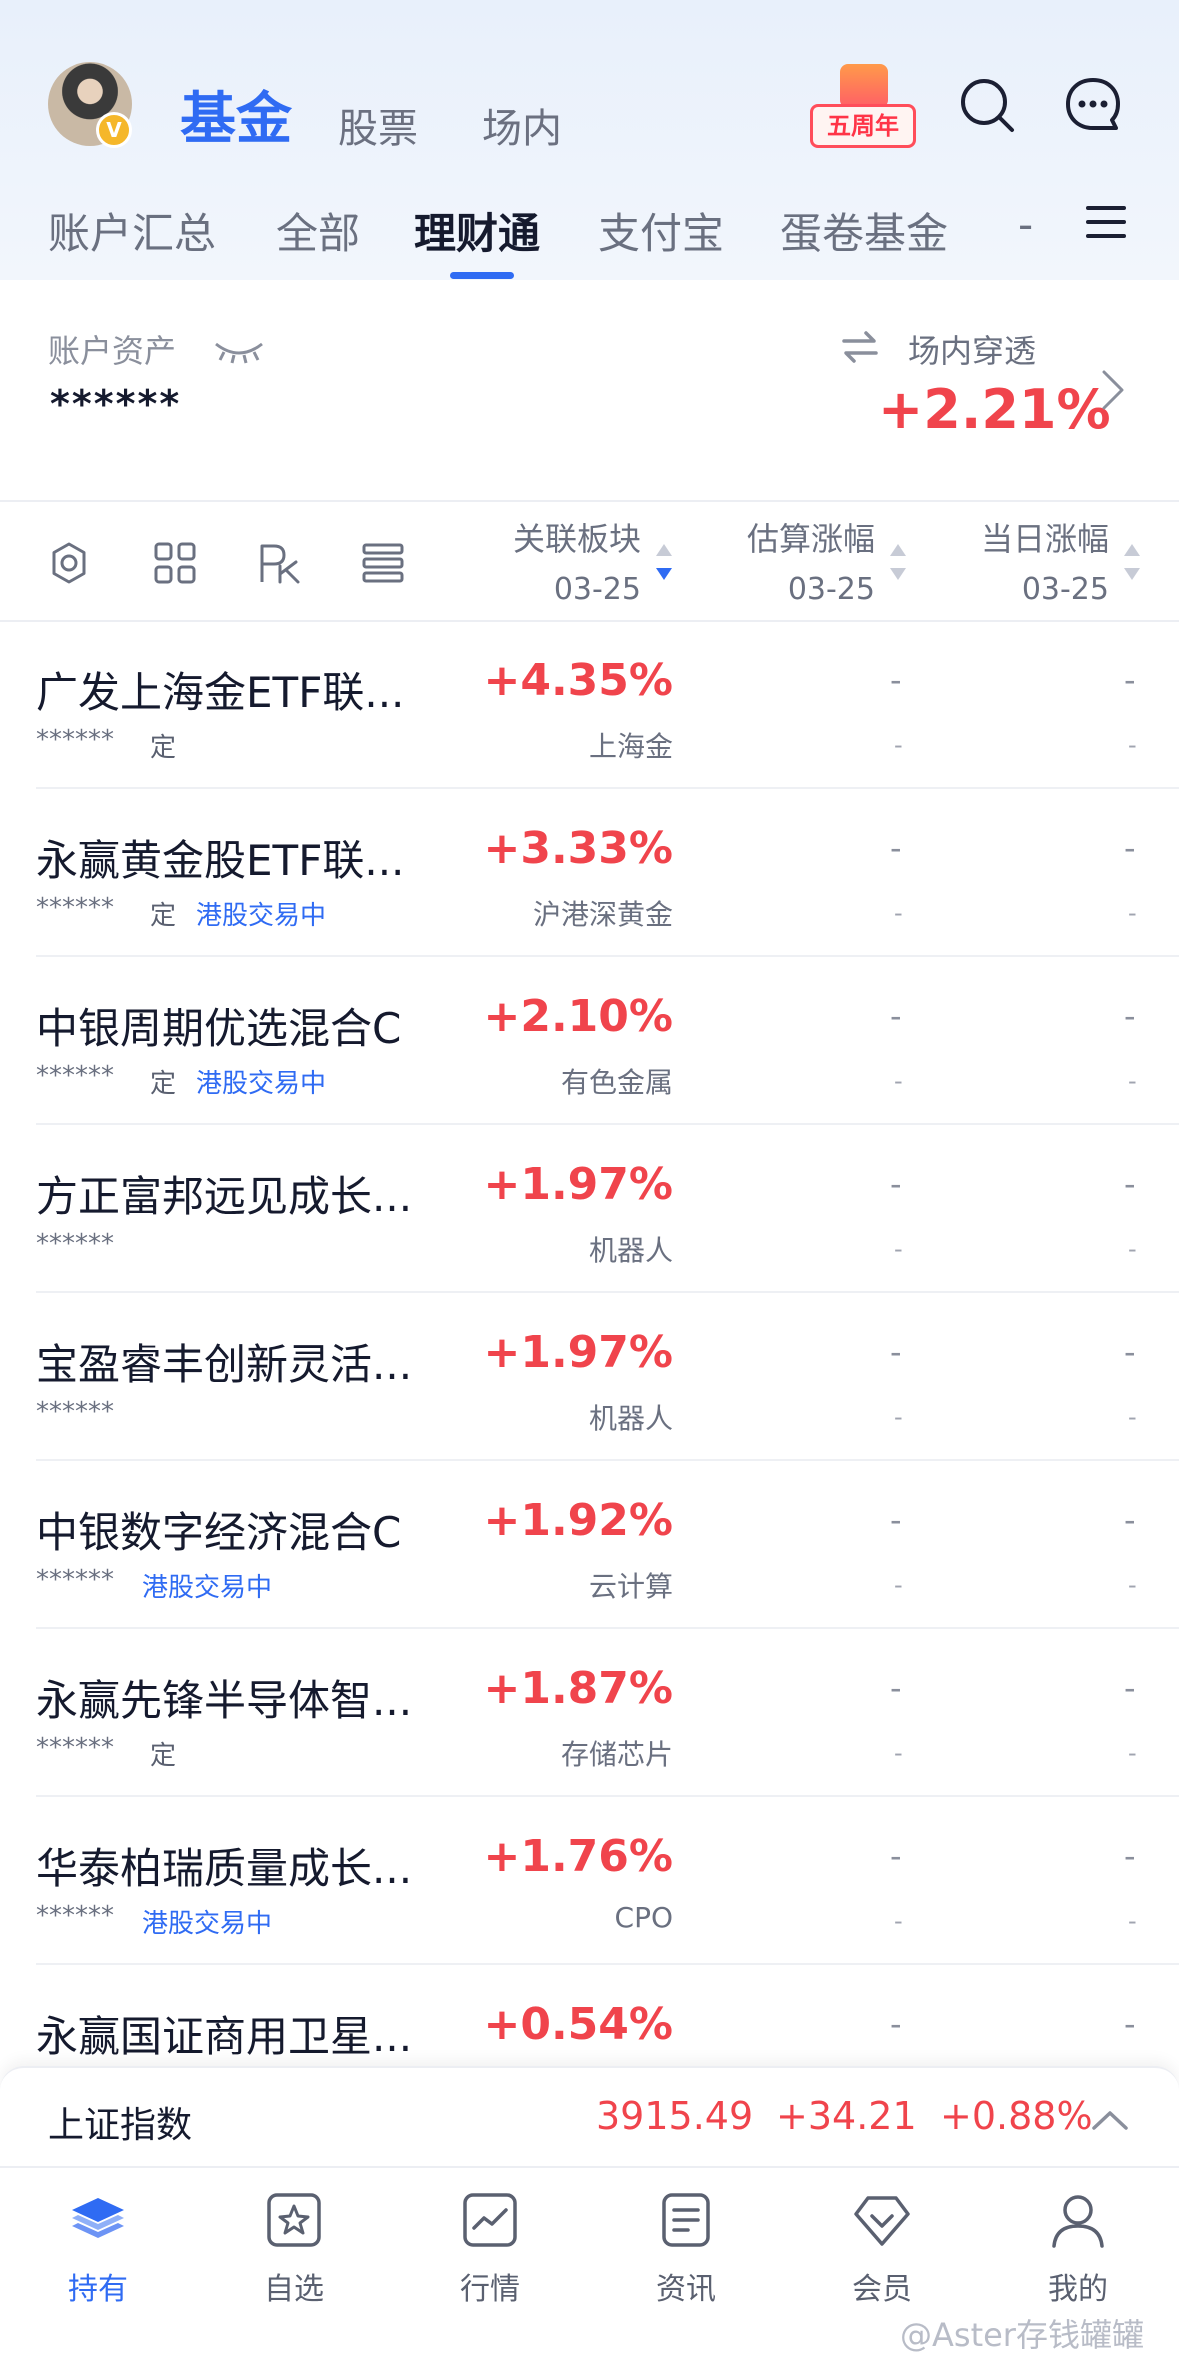  I want to click on subtab-licaitong: 理财通, so click(477, 230).